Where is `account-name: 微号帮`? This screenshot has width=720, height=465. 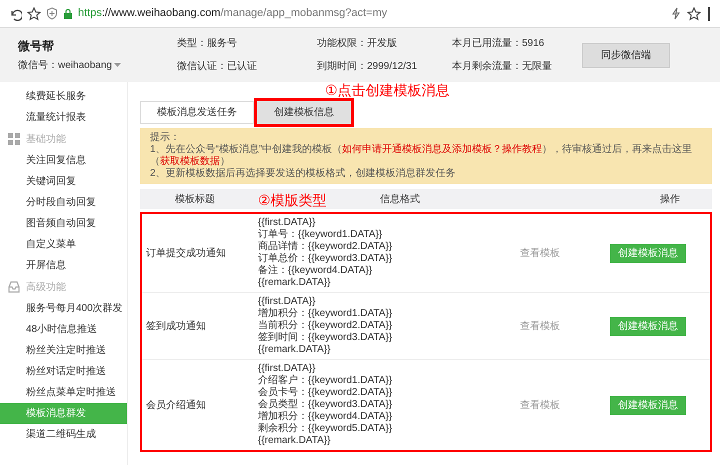
account-name: 微号帮 is located at coordinates (36, 47).